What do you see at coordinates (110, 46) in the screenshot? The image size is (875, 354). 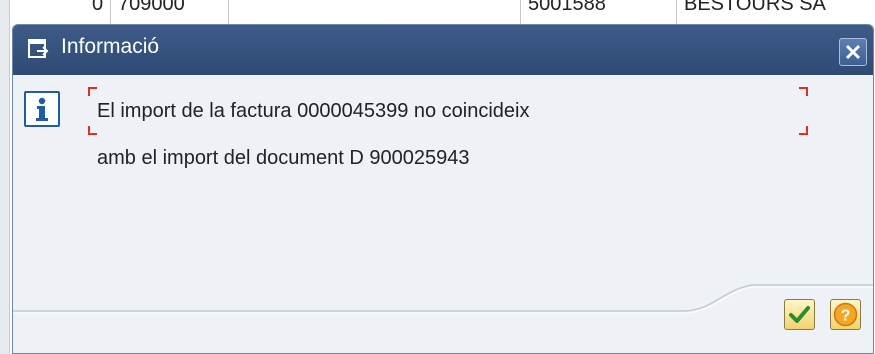 I see `dialog-title: Informació` at bounding box center [110, 46].